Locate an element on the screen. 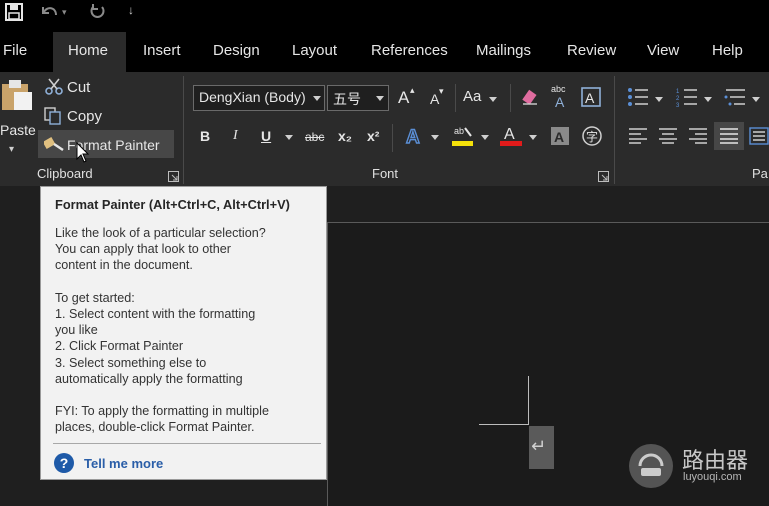 The image size is (769, 506). copy-button: Copy is located at coordinates (84, 116).